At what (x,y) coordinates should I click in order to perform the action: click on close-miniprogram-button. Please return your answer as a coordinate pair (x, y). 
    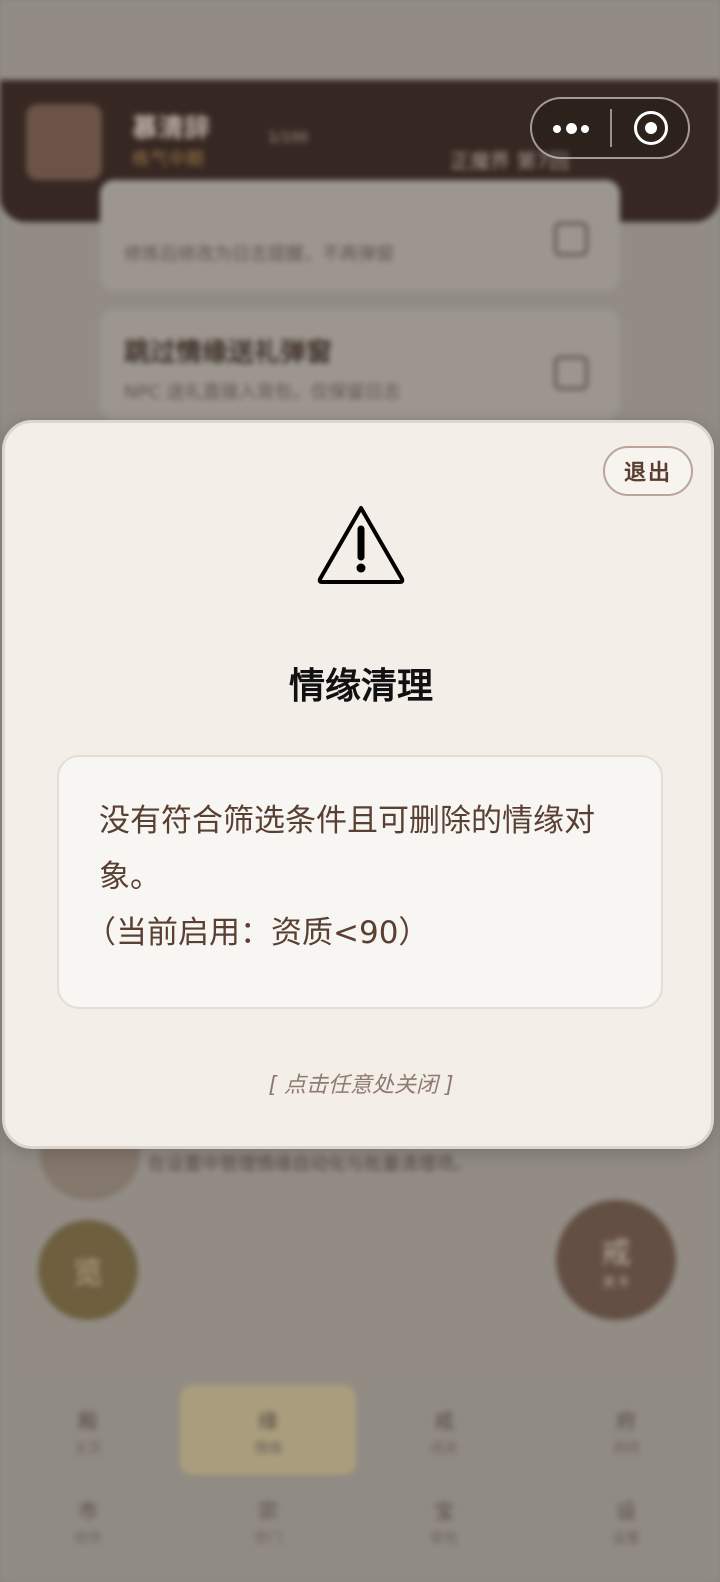
    Looking at the image, I should click on (651, 128).